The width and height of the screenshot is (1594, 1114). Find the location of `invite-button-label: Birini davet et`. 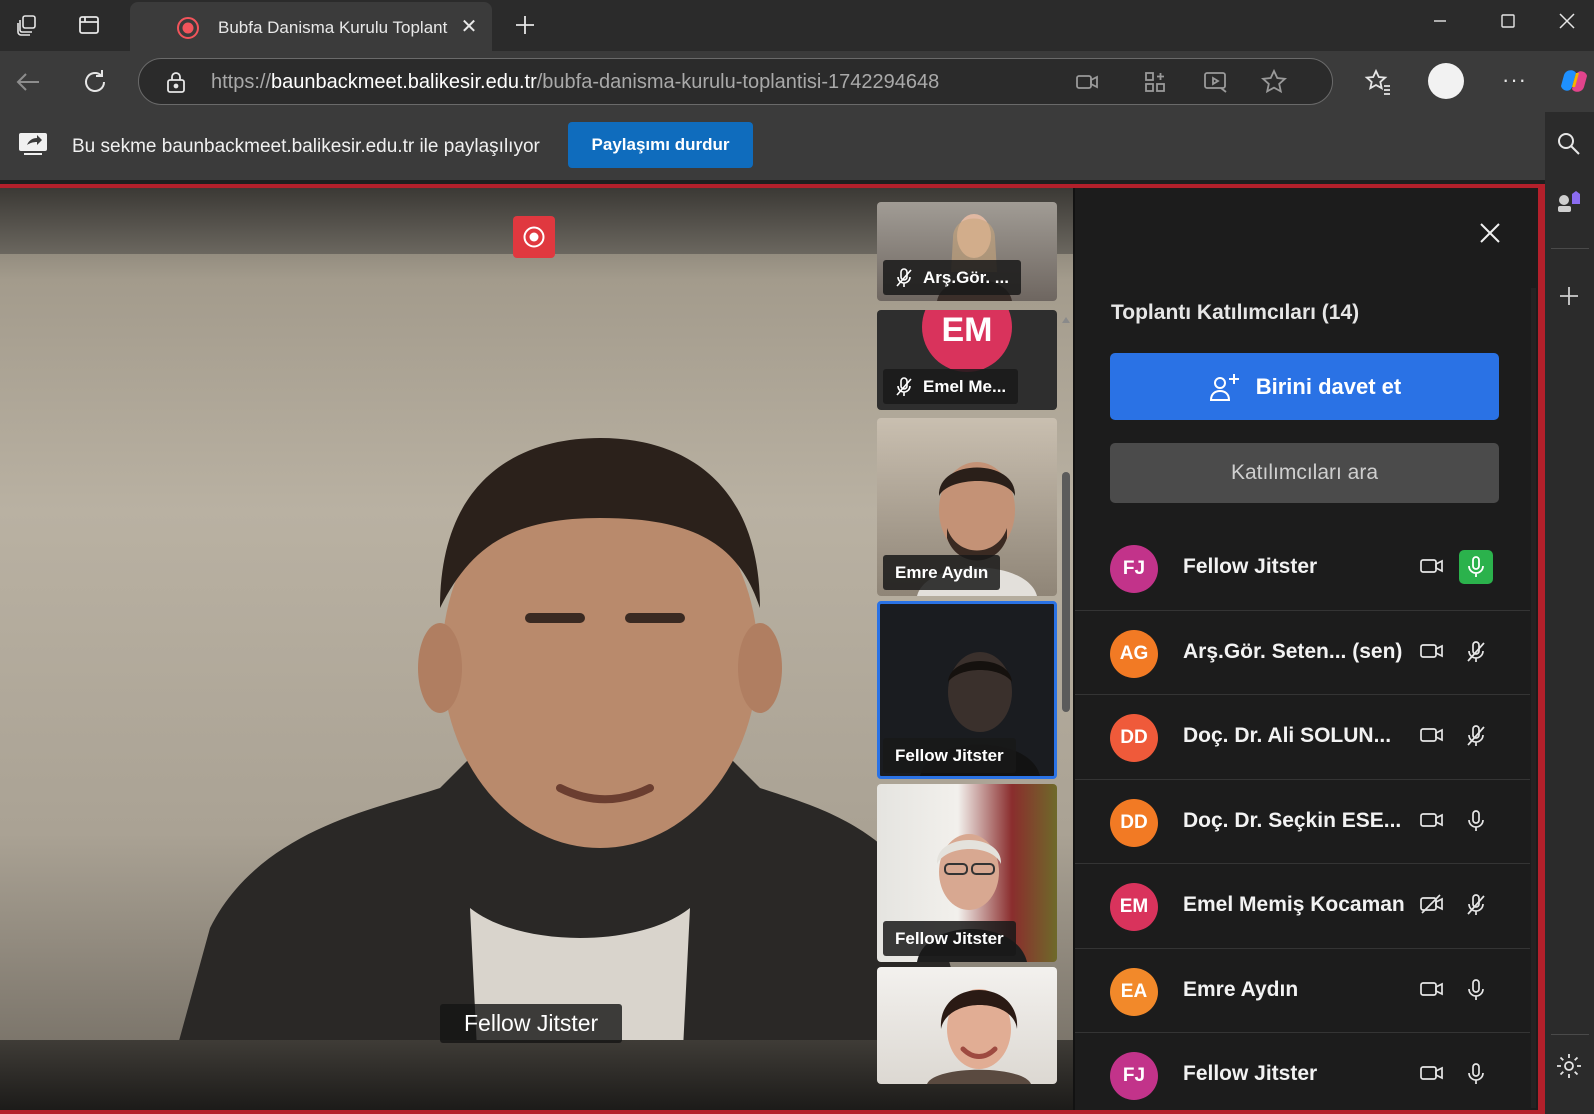

invite-button-label: Birini davet et is located at coordinates (1328, 386).